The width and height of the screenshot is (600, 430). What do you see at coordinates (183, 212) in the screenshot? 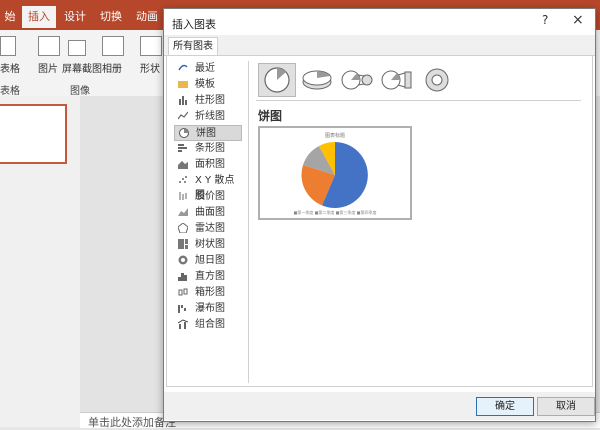
I see `surface-chart-icon` at bounding box center [183, 212].